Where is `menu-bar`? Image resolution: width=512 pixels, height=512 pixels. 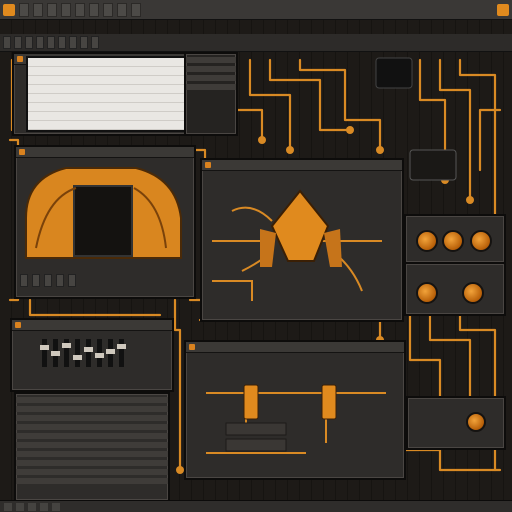 menu-bar is located at coordinates (256, 10).